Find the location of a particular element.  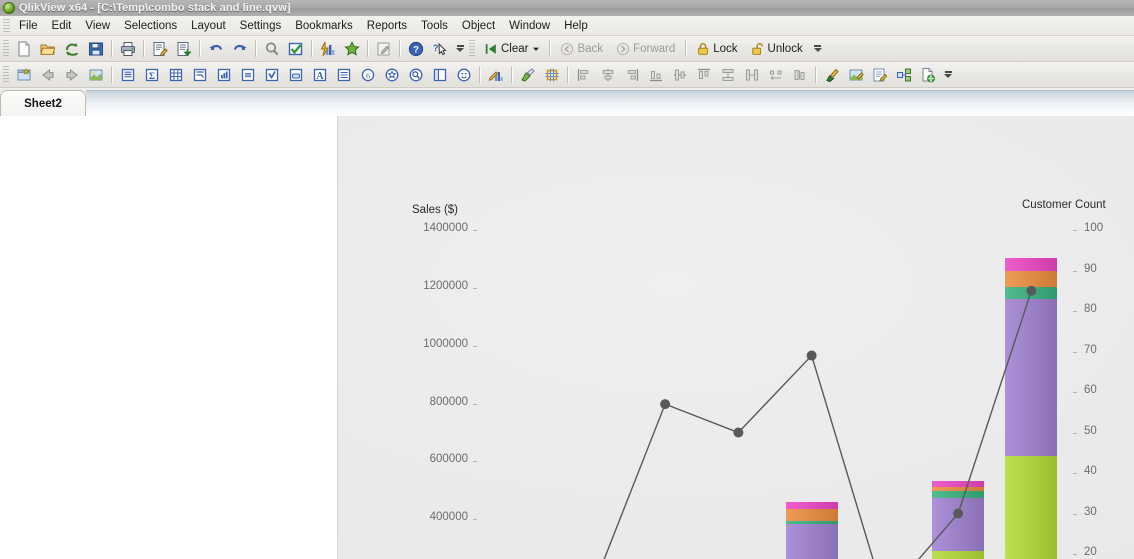

clear-selections-button: Clear is located at coordinates (512, 48).